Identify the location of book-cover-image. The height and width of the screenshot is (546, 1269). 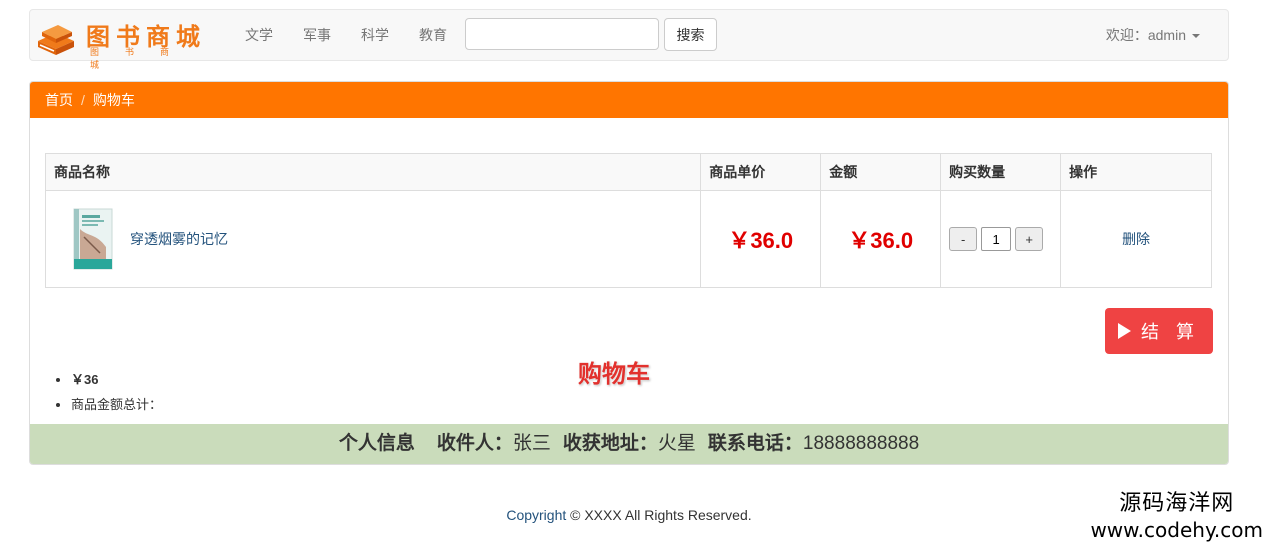
(93, 239).